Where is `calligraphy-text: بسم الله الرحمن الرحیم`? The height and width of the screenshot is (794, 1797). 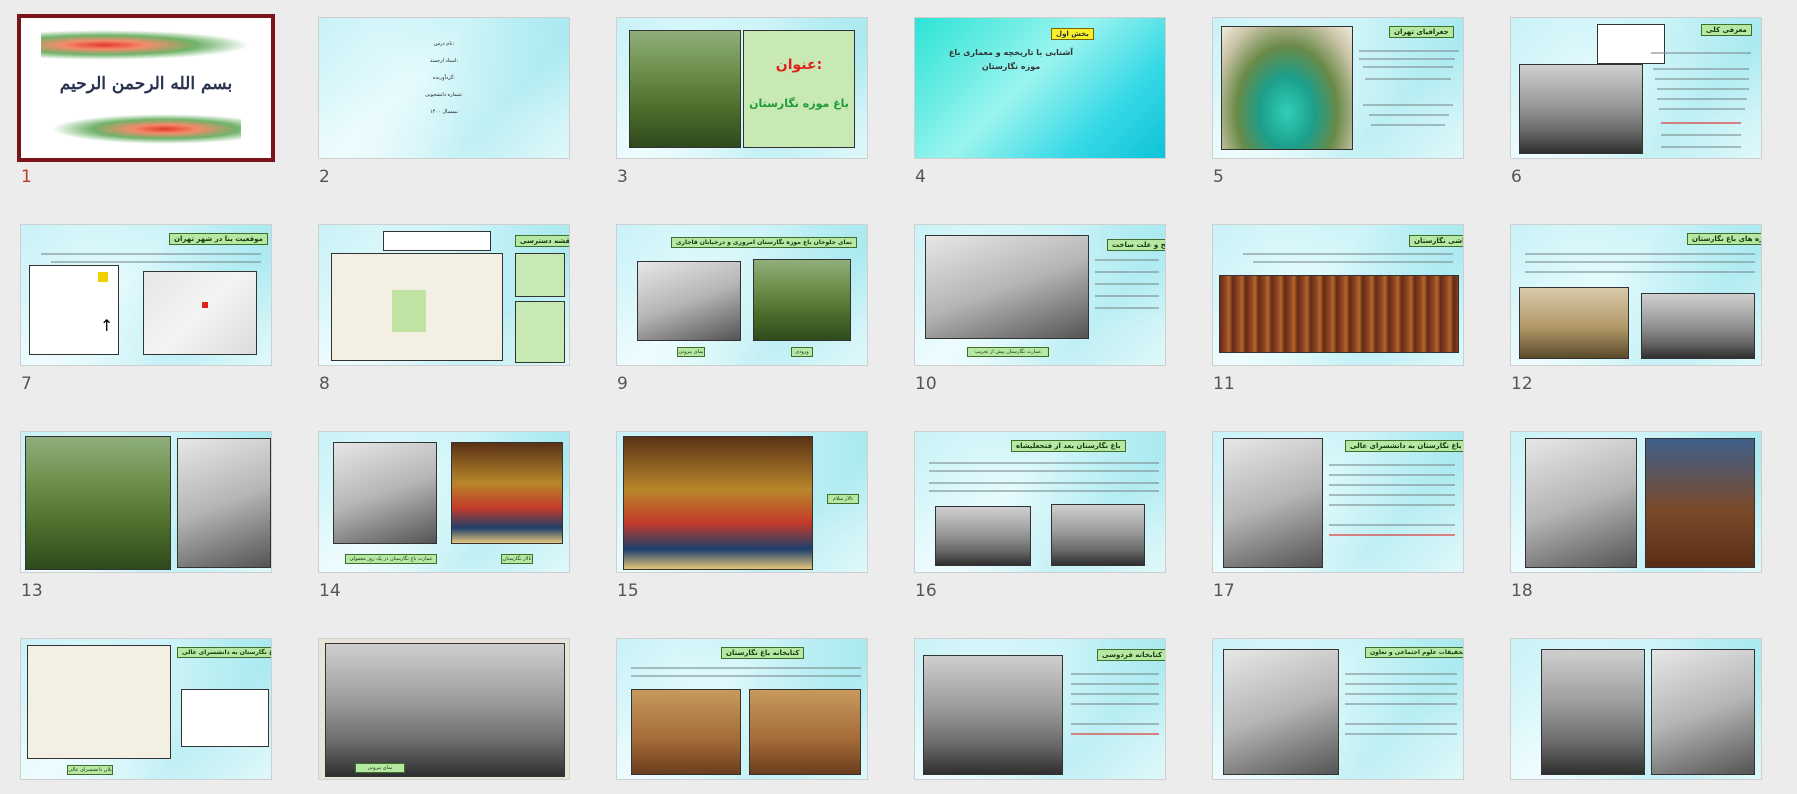
calligraphy-text: بسم الله الرحمن الرحیم is located at coordinates (146, 84).